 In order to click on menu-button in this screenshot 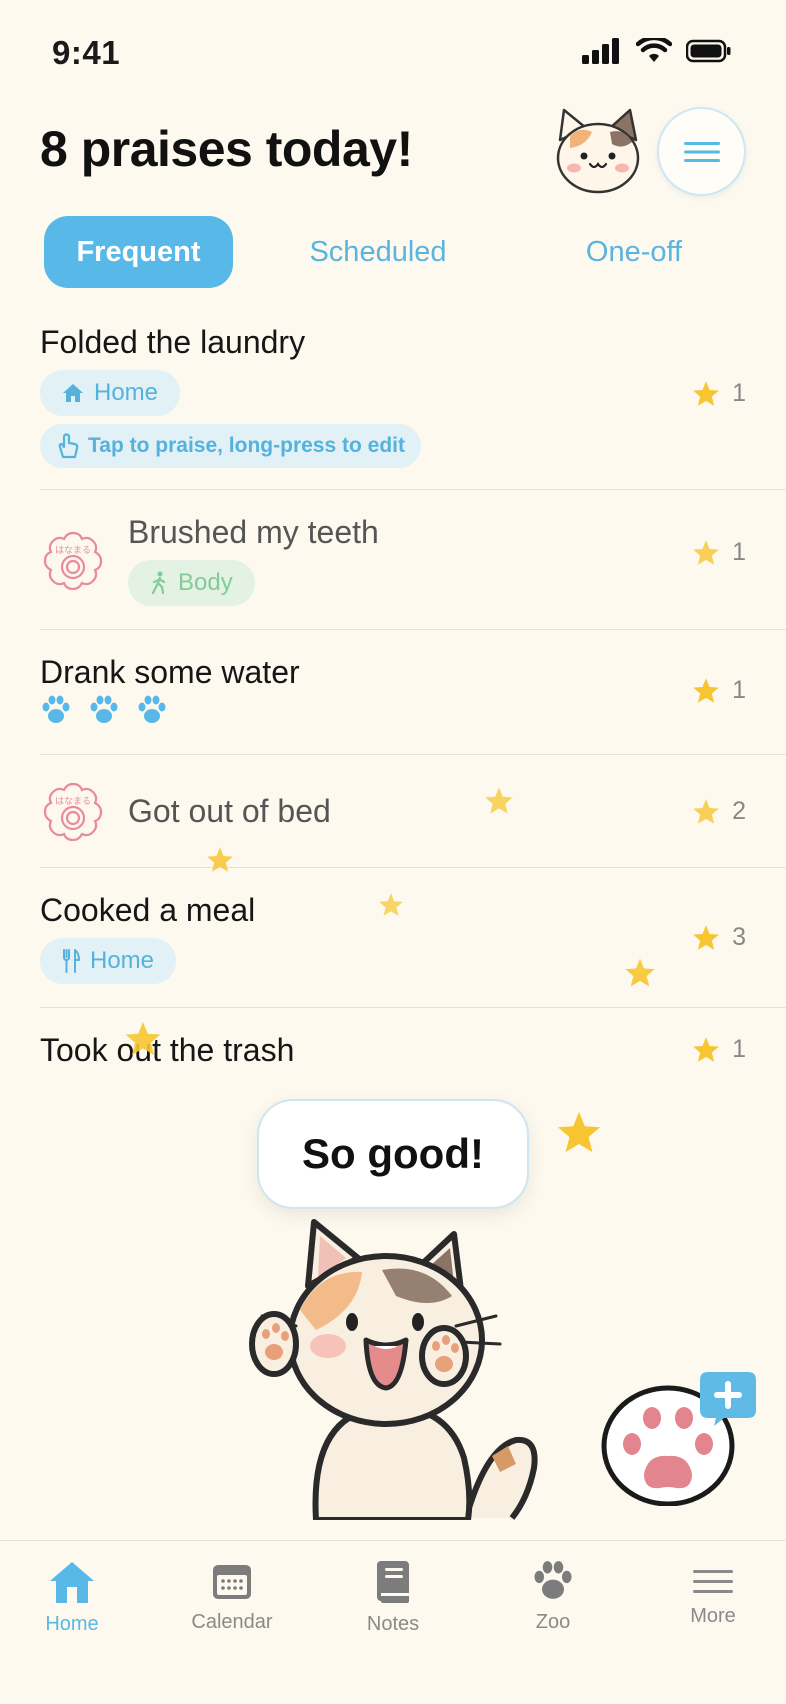, I will do `click(701, 151)`.